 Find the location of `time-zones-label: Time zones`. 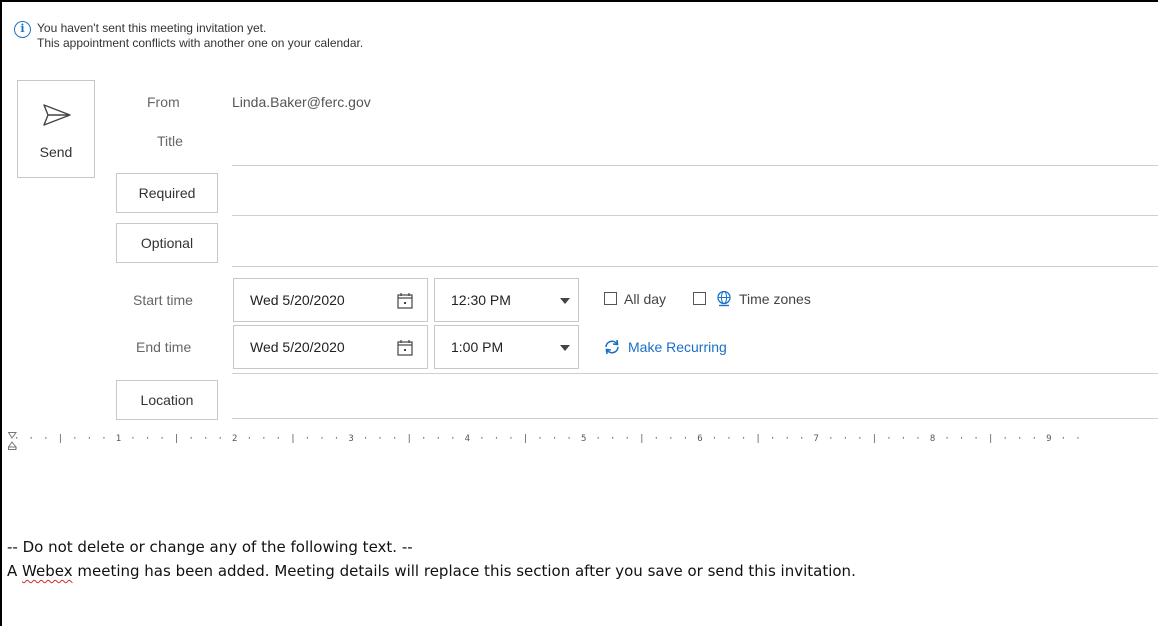

time-zones-label: Time zones is located at coordinates (775, 299).